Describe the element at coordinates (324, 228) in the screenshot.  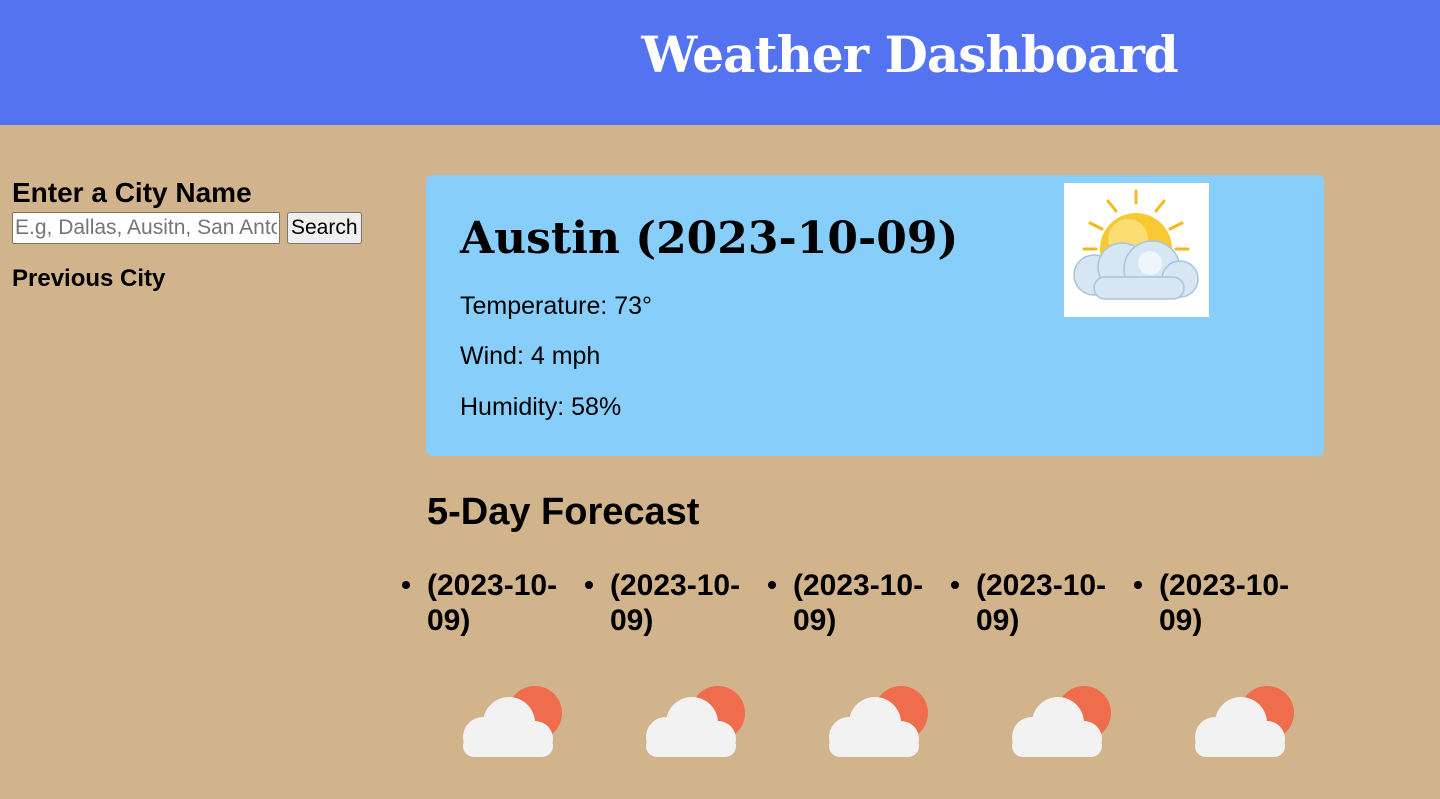
I see `search-button: Search` at that location.